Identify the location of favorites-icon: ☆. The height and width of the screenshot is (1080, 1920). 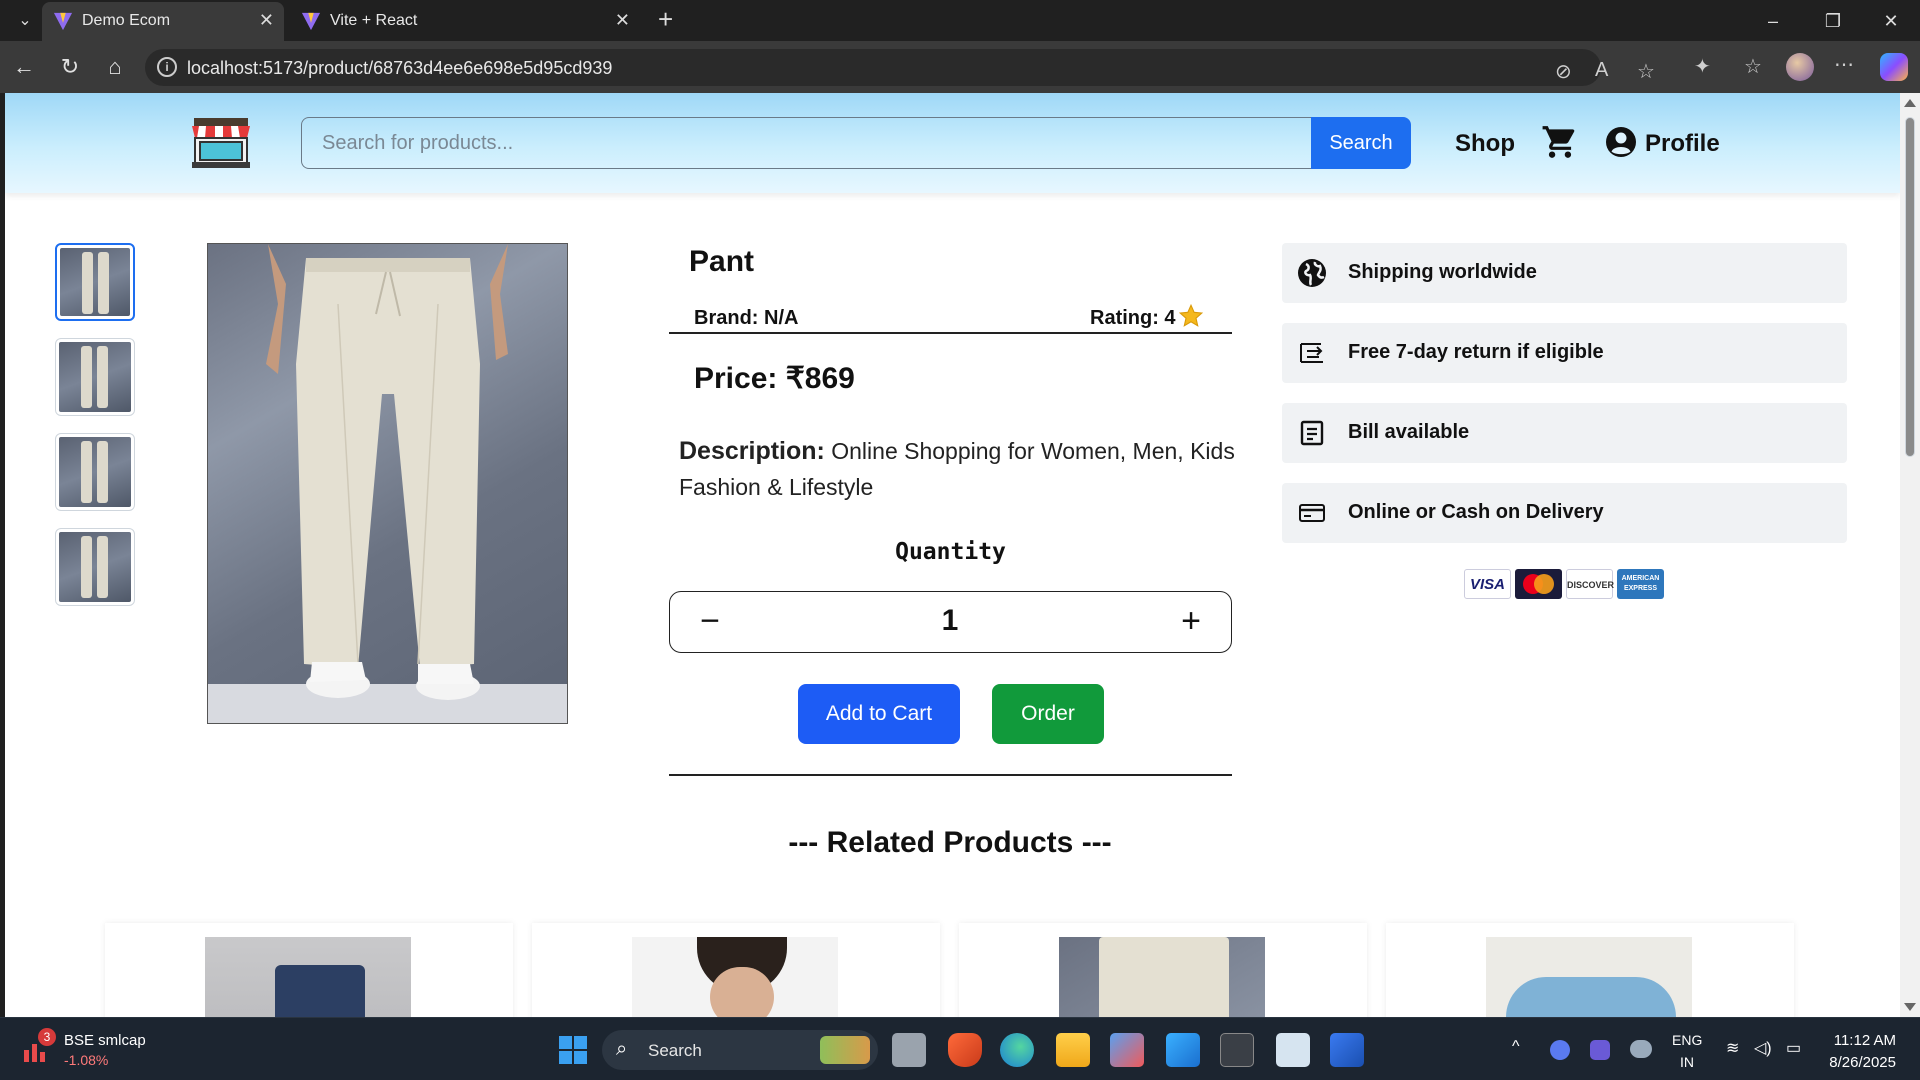
(1753, 66).